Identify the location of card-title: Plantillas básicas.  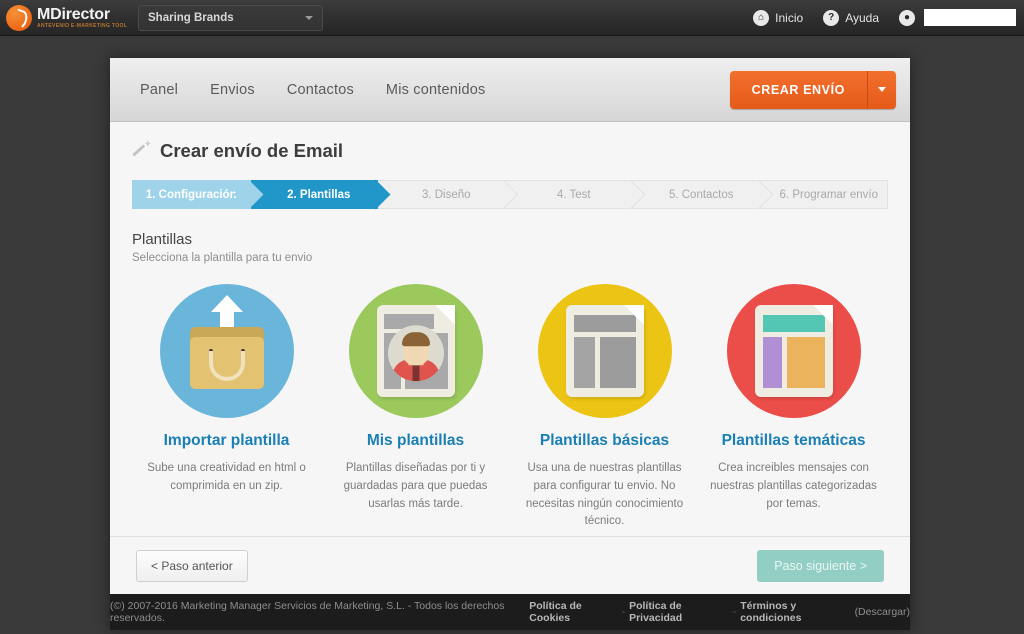
(604, 440).